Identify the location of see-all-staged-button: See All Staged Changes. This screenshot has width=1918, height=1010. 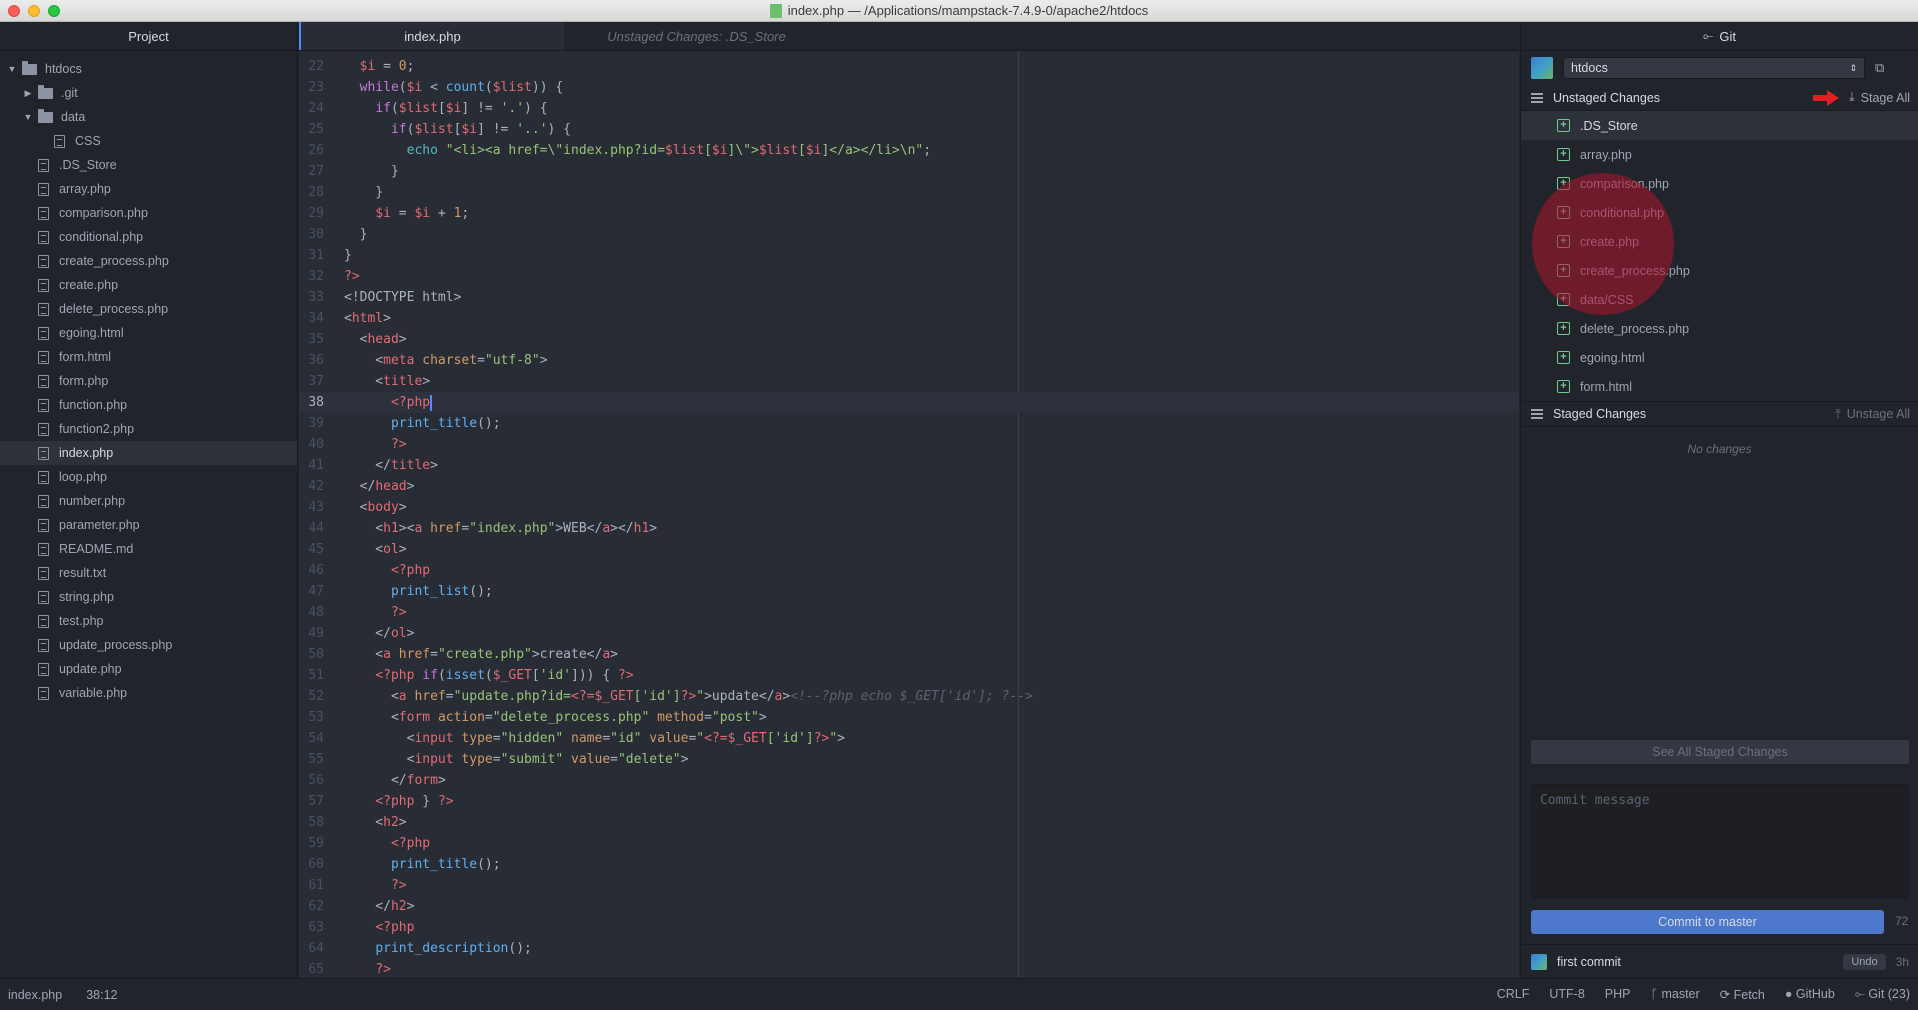
(1720, 752).